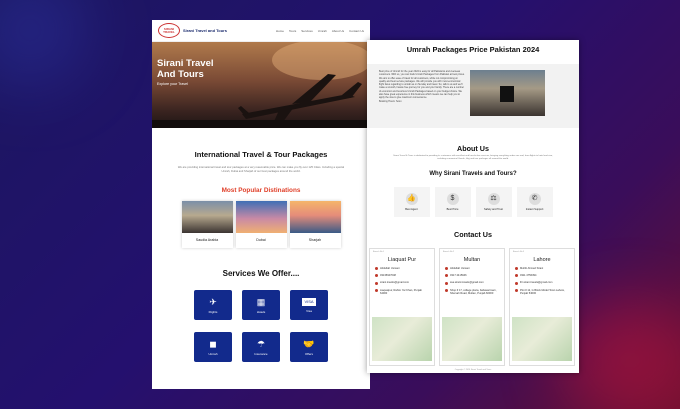 The image size is (680, 409). I want to click on about-title: About Us, so click(473, 148).